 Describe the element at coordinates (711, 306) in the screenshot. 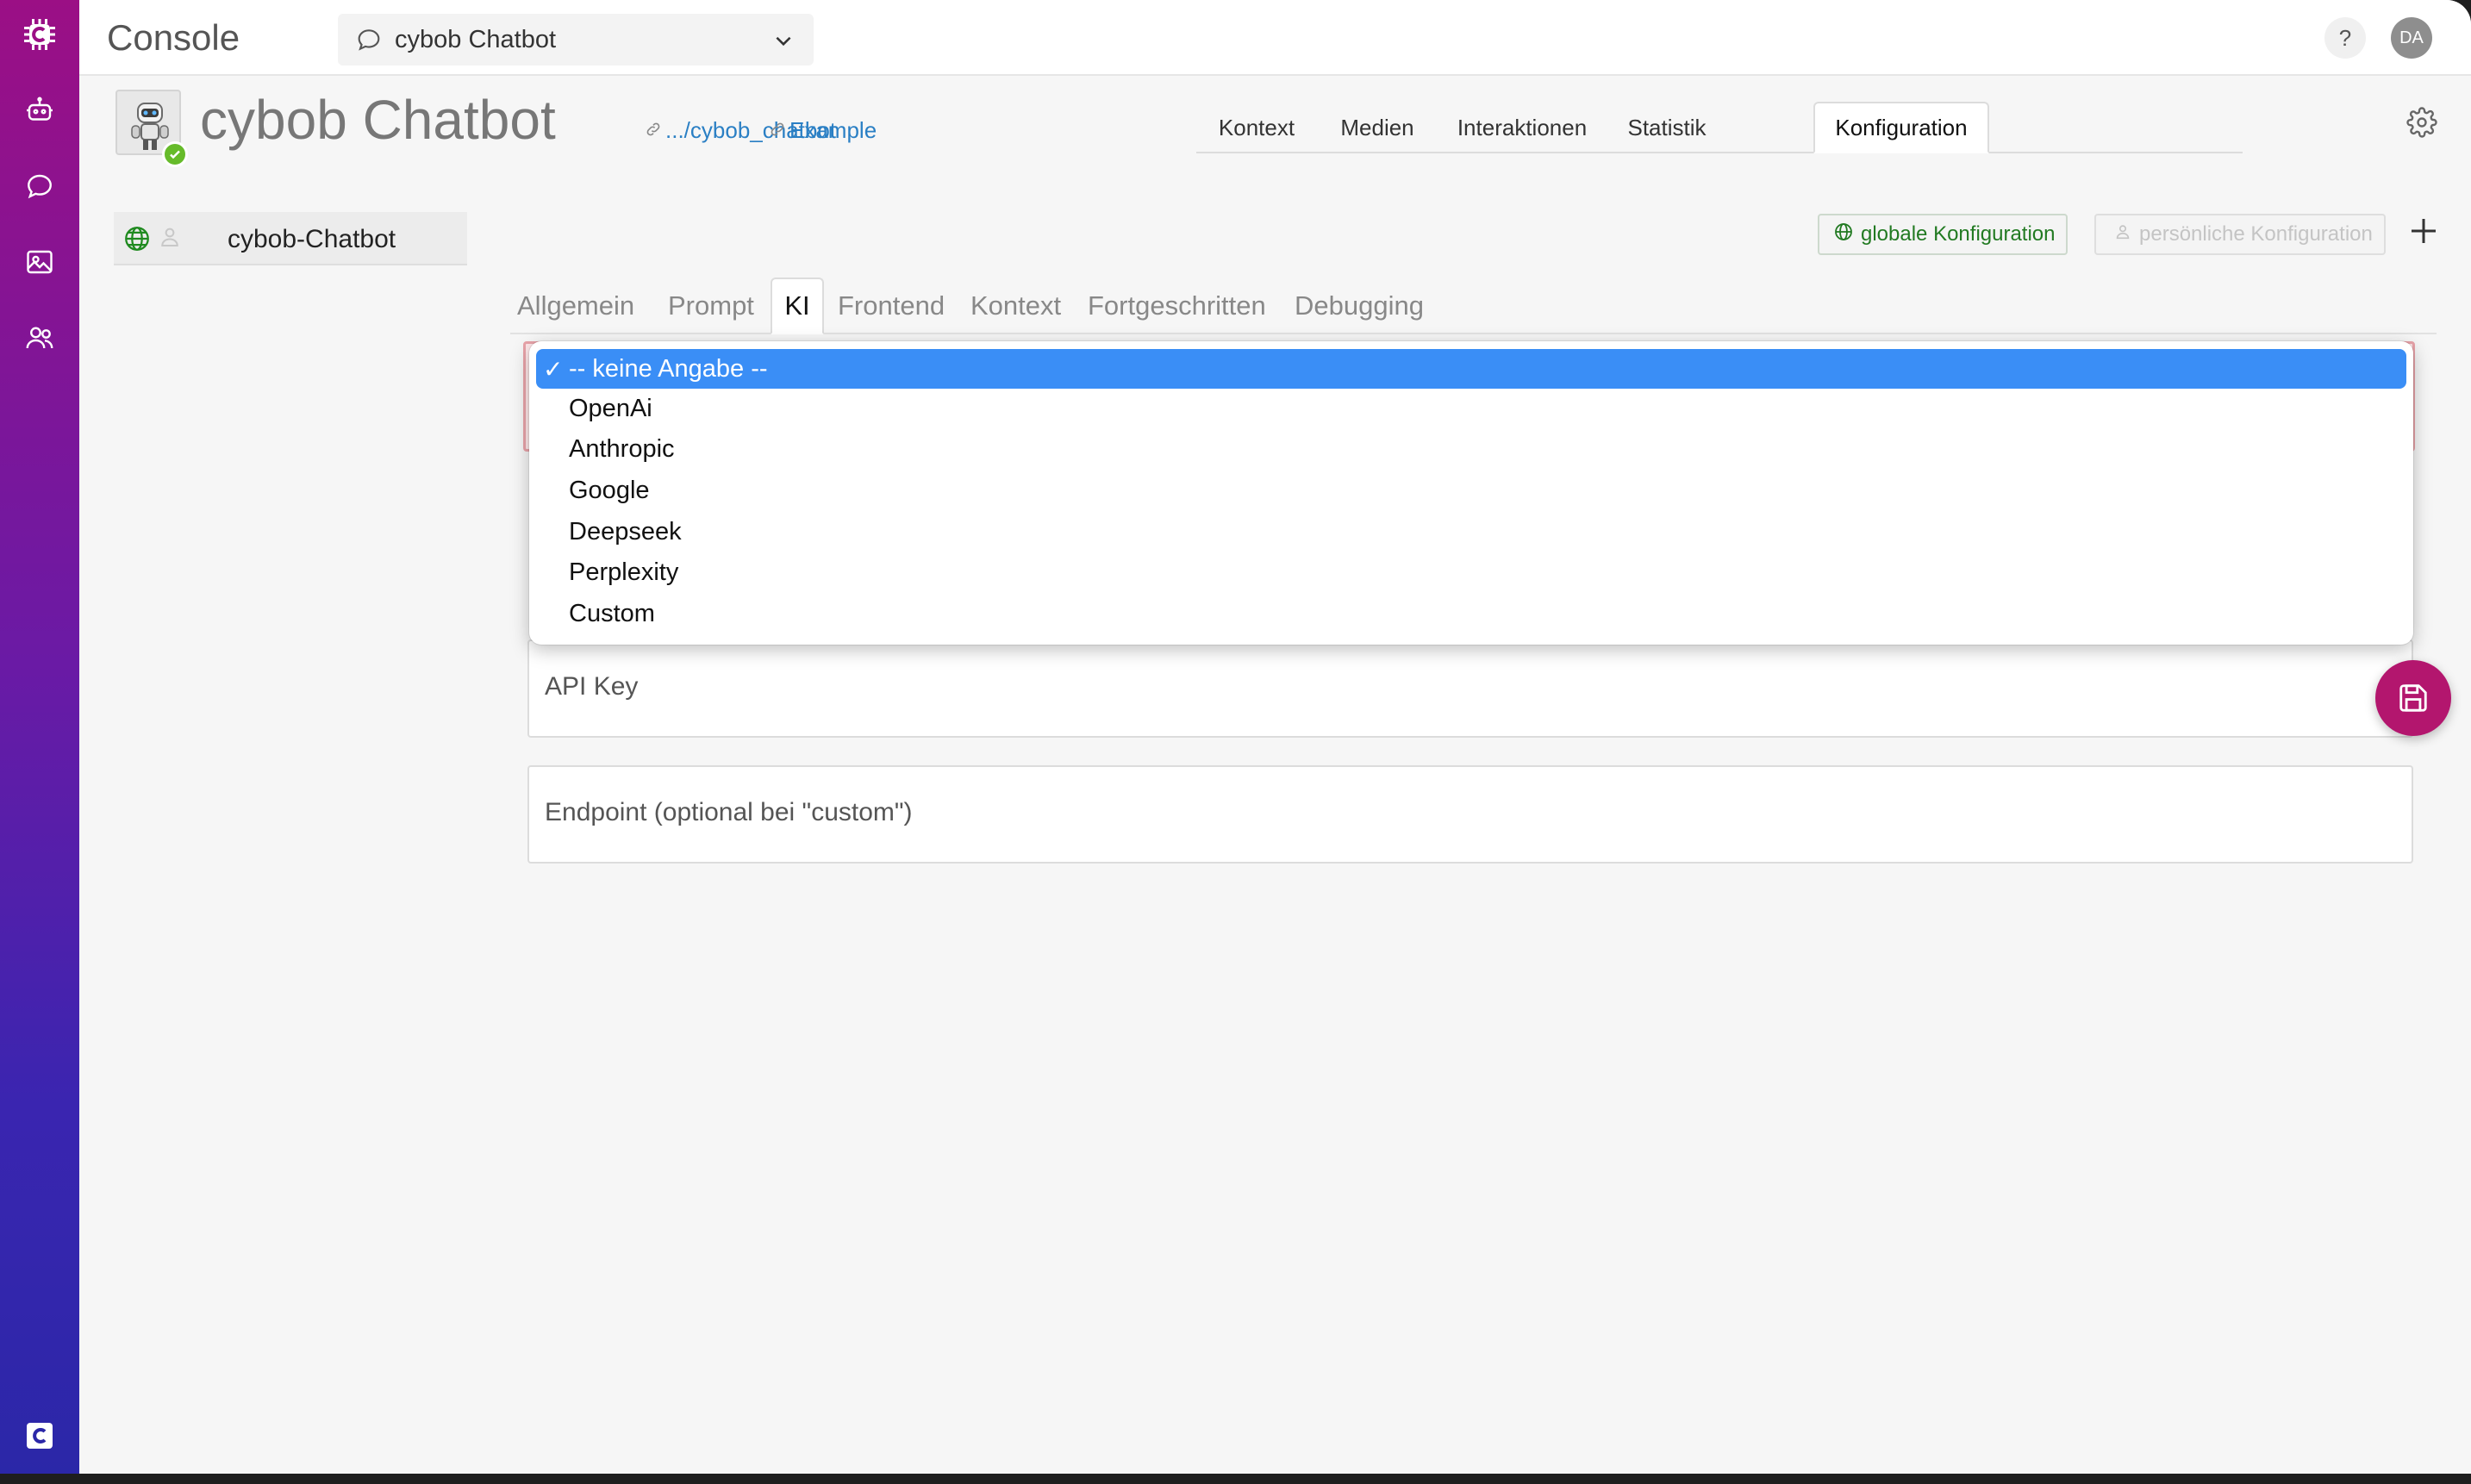

I see `tab-prompt: Prompt` at that location.